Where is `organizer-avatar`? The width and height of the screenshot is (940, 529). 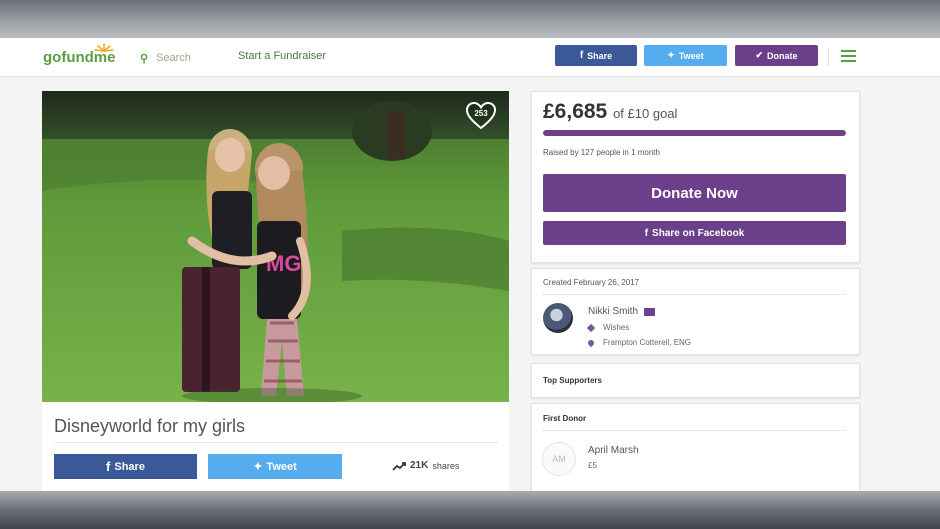
organizer-avatar is located at coordinates (558, 318).